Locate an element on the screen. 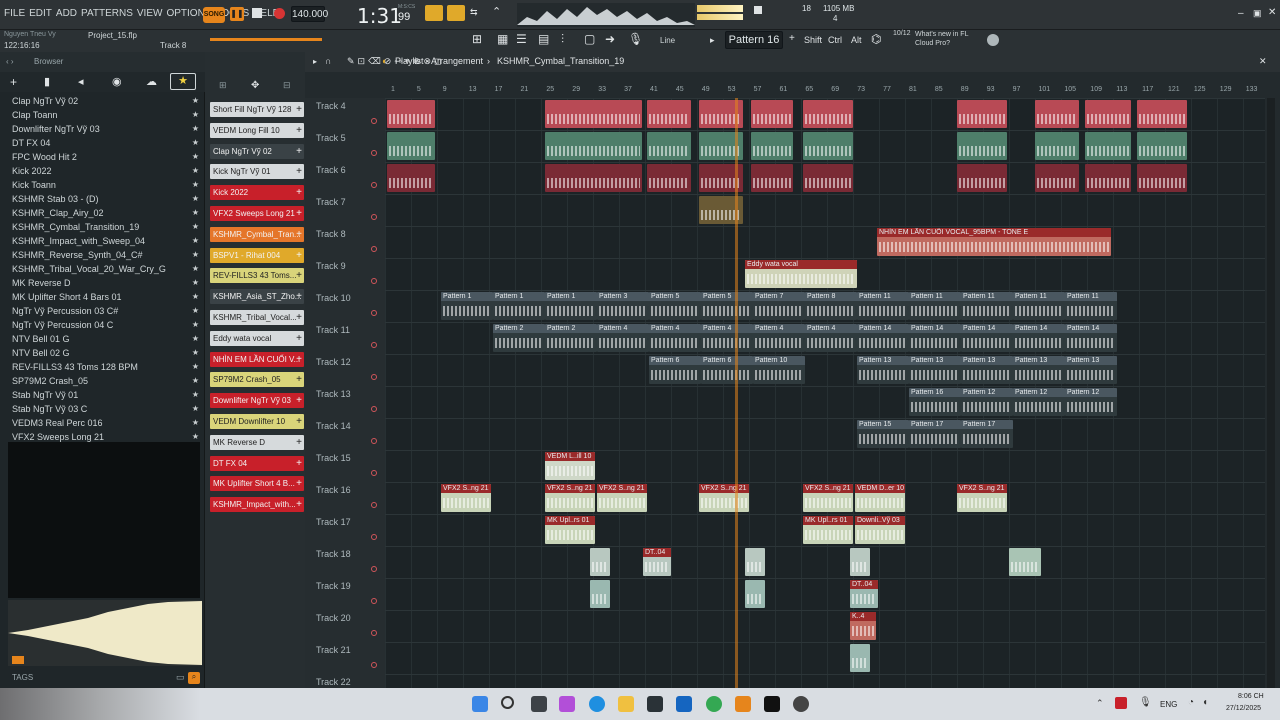 This screenshot has height=720, width=1280. browser-item: SP79M2 Crash_05 ★ is located at coordinates (102, 381).